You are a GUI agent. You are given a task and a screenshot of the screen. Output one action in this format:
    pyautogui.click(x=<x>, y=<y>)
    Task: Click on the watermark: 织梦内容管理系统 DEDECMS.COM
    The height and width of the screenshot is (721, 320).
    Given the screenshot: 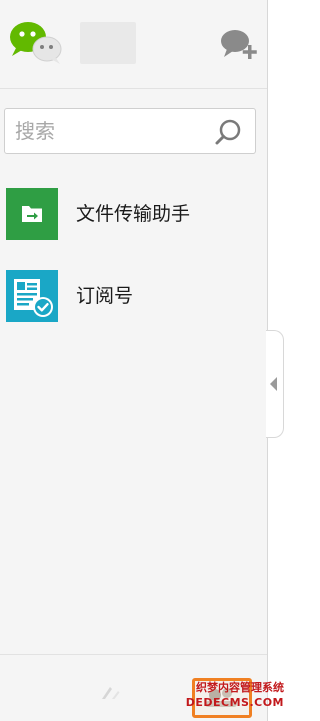 What is the action you would take?
    pyautogui.click(x=229, y=697)
    